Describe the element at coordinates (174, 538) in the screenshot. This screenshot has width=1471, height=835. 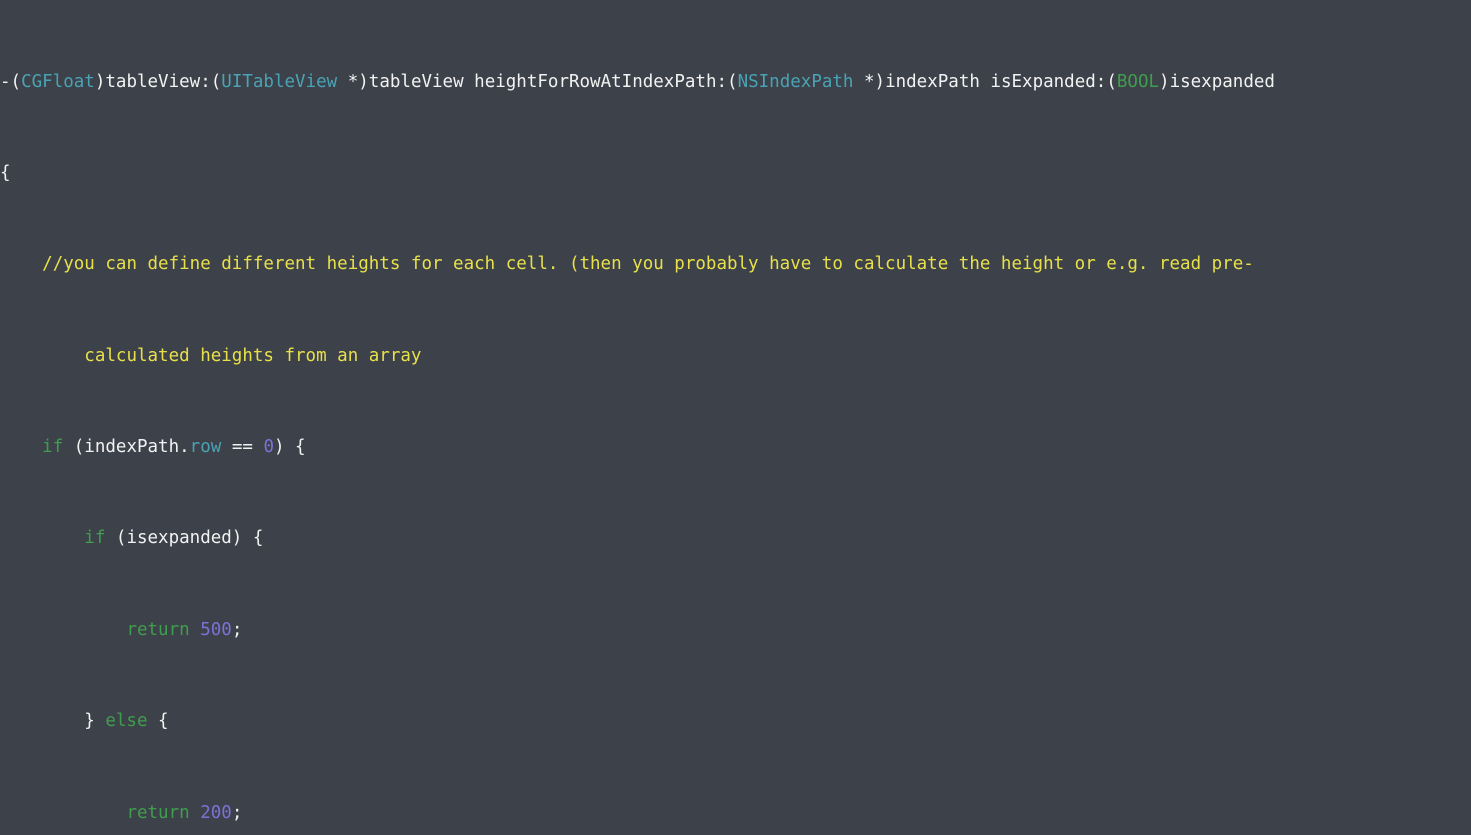
I see `code-line: if (isexpanded) {` at that location.